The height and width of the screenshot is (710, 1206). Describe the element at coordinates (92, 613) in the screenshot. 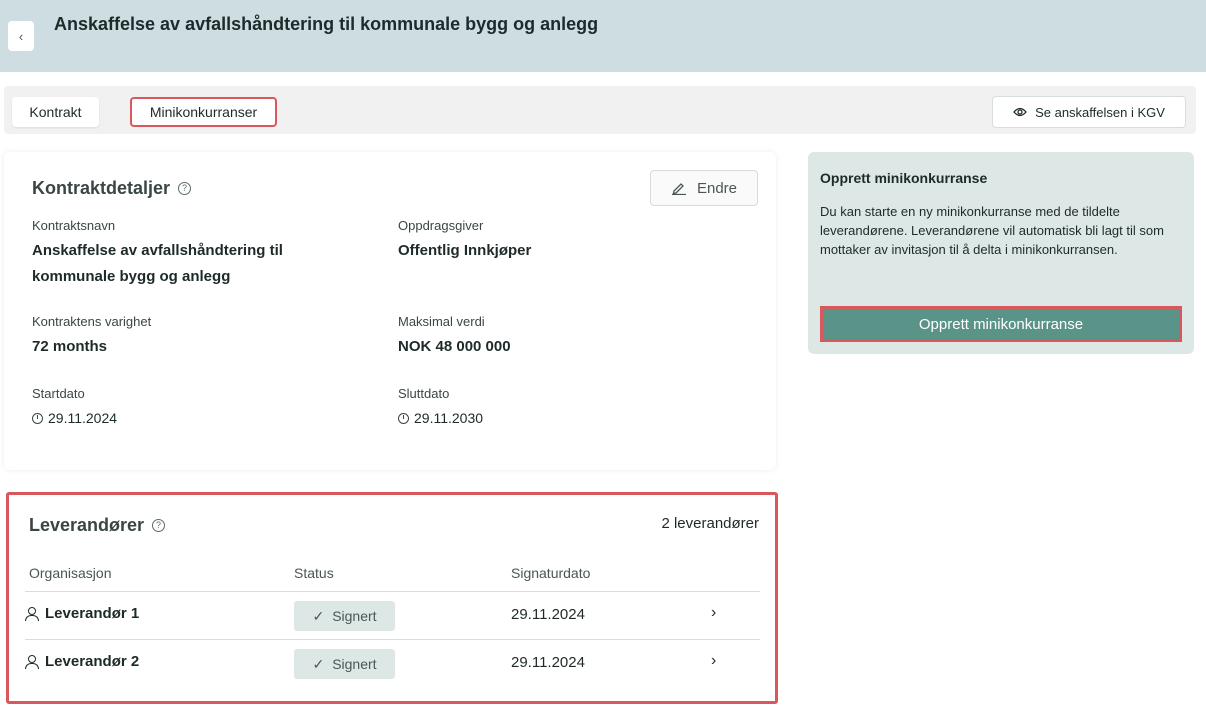

I see `supplier-name: Leverandør 1` at that location.